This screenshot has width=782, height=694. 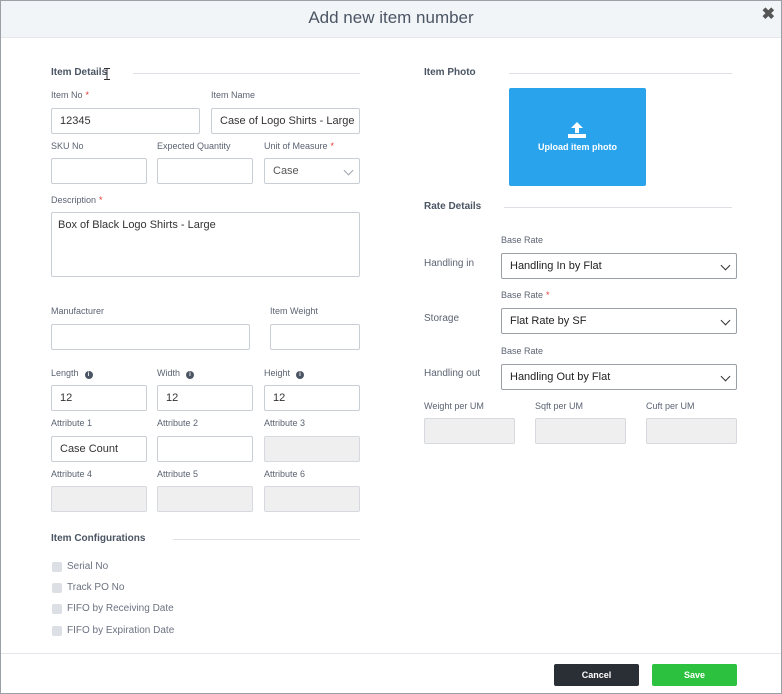 What do you see at coordinates (450, 72) in the screenshot?
I see `item-photo-heading: Item Photo` at bounding box center [450, 72].